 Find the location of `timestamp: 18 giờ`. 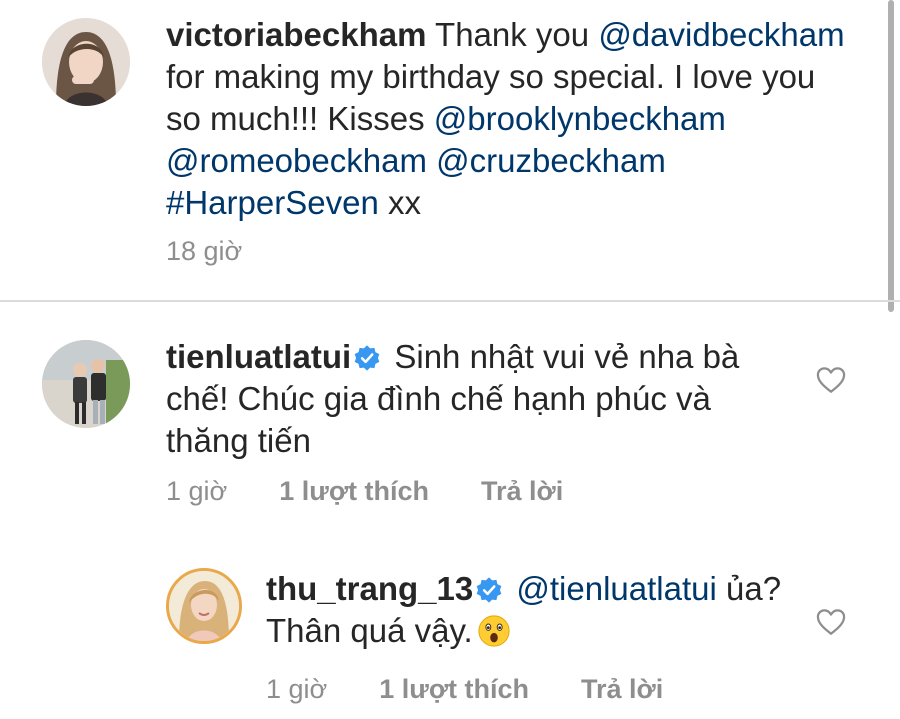

timestamp: 18 giờ is located at coordinates (204, 251).